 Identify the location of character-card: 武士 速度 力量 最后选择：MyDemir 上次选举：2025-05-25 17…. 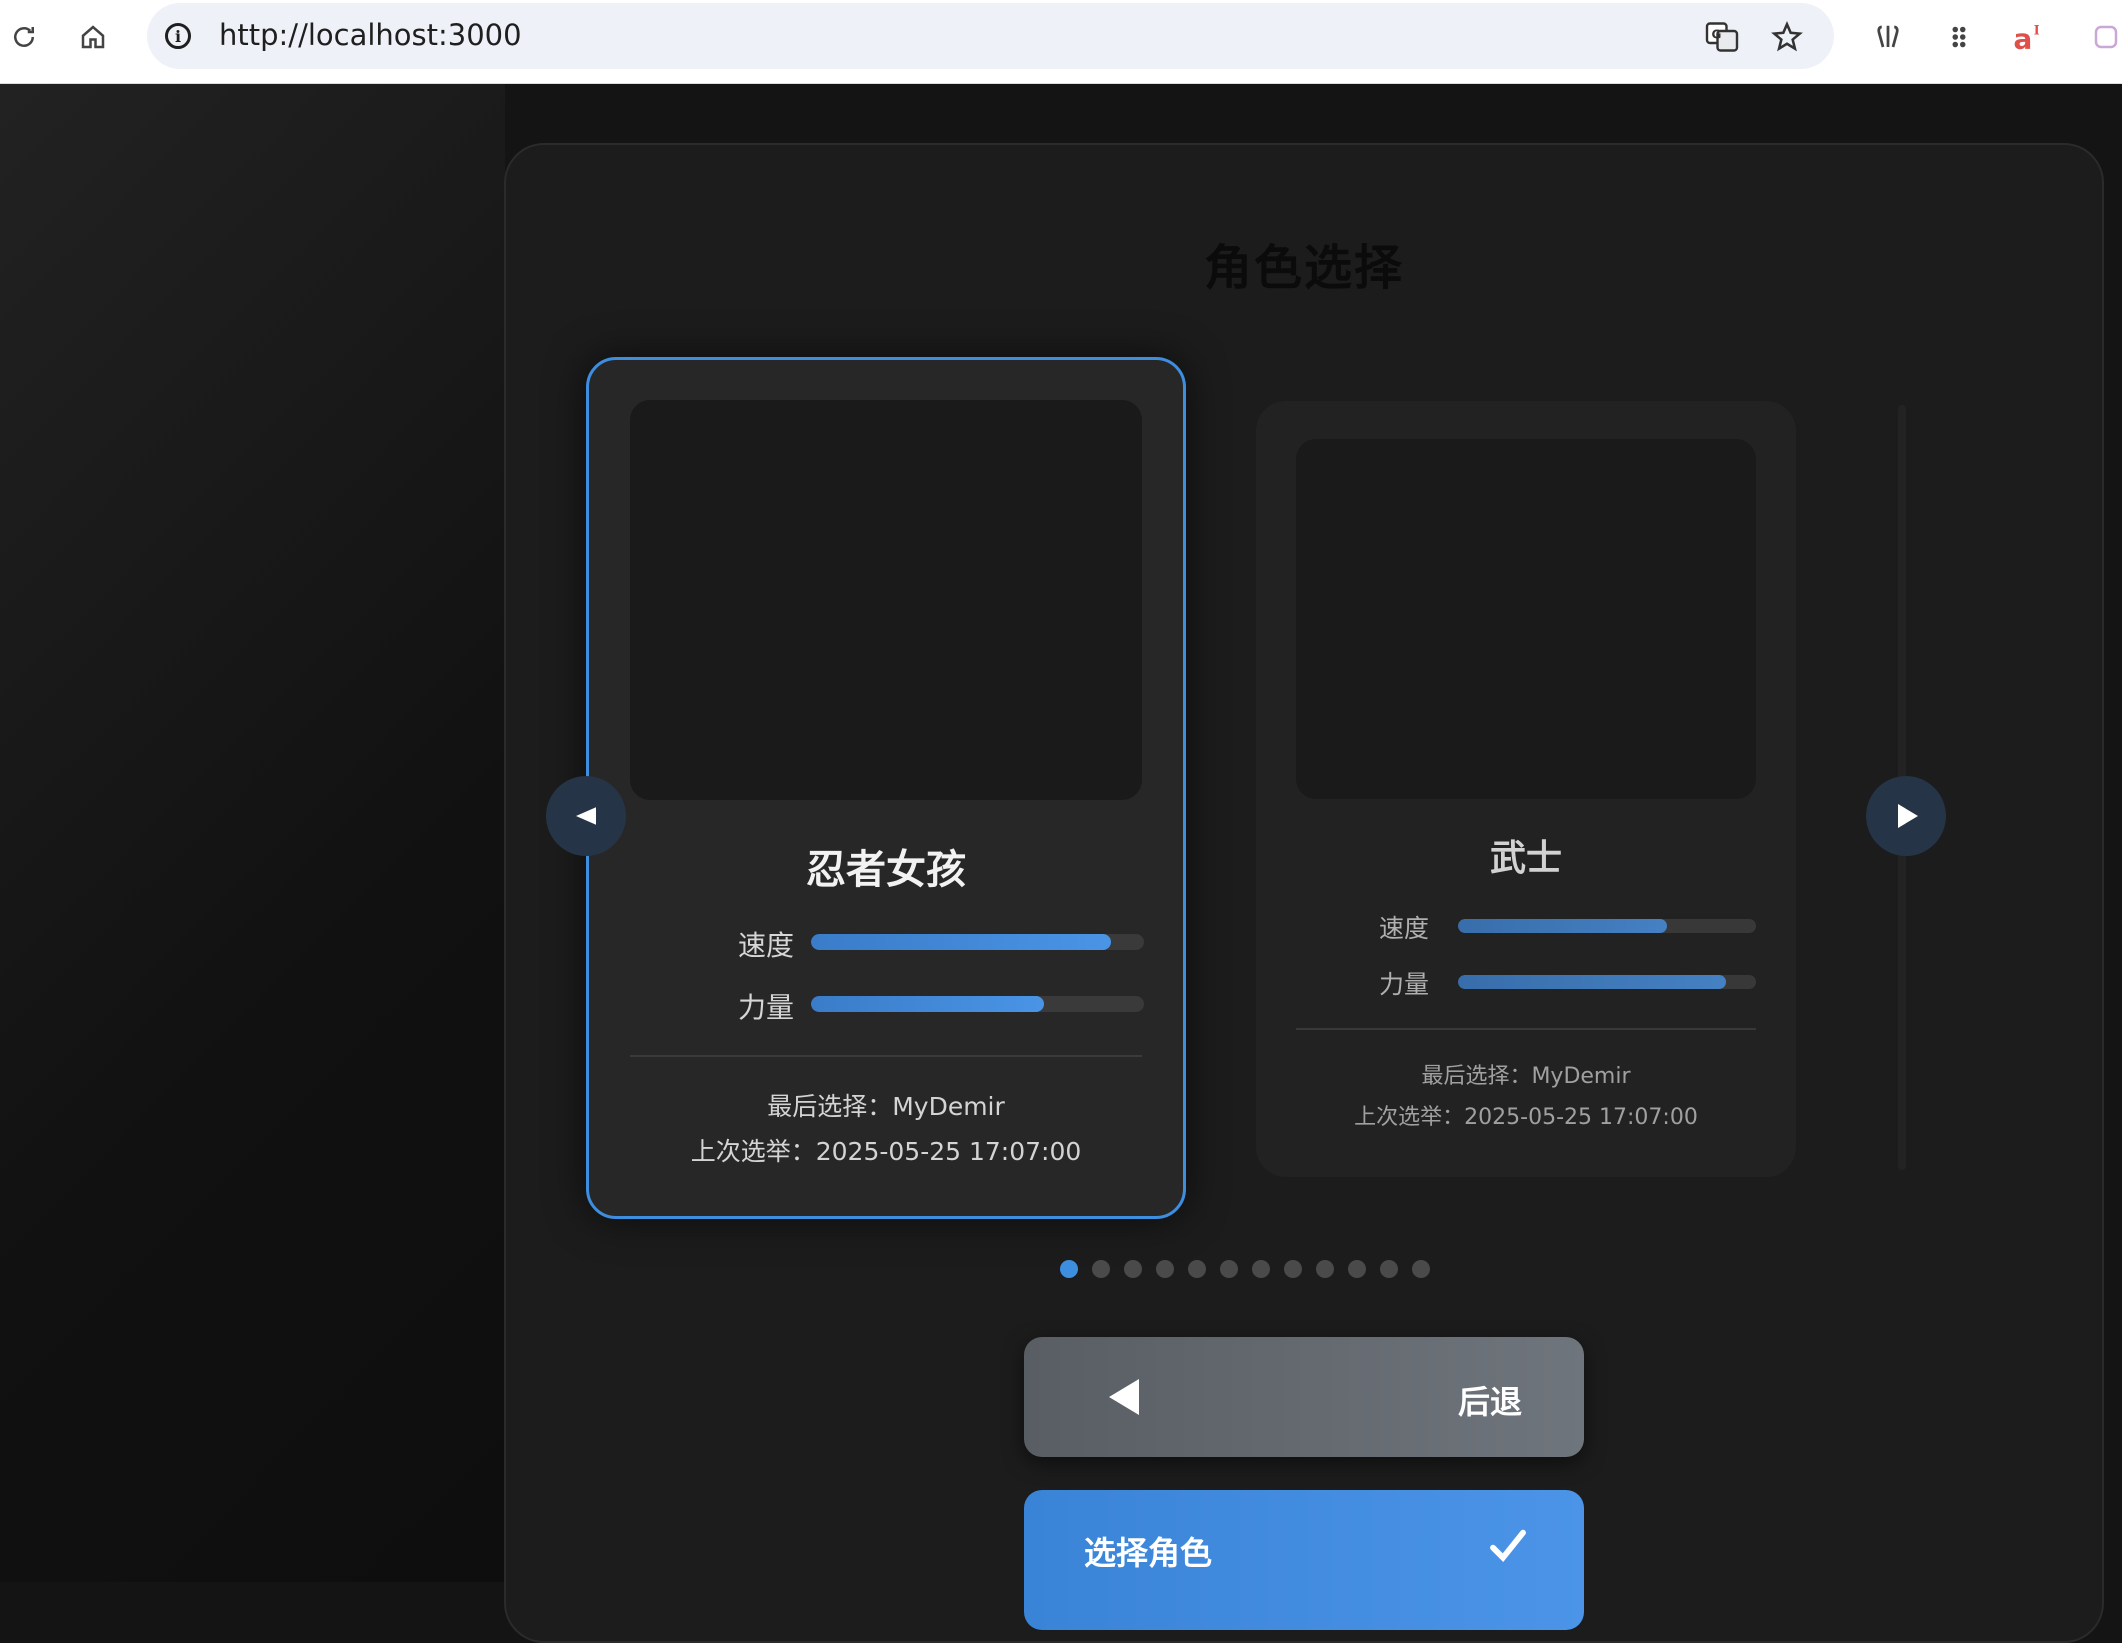
(1526, 789).